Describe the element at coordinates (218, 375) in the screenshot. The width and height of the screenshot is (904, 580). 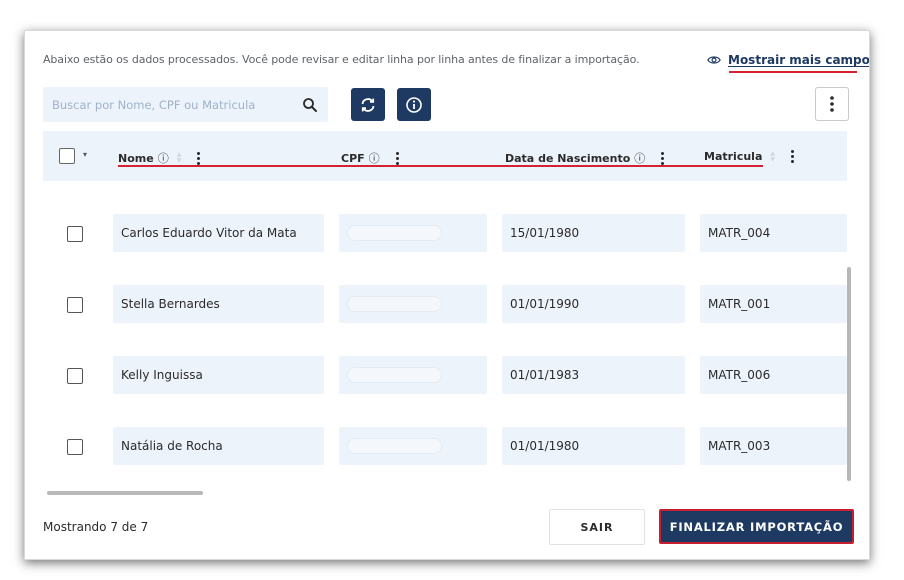
I see `cell-nome: Kelly Inguissa` at that location.